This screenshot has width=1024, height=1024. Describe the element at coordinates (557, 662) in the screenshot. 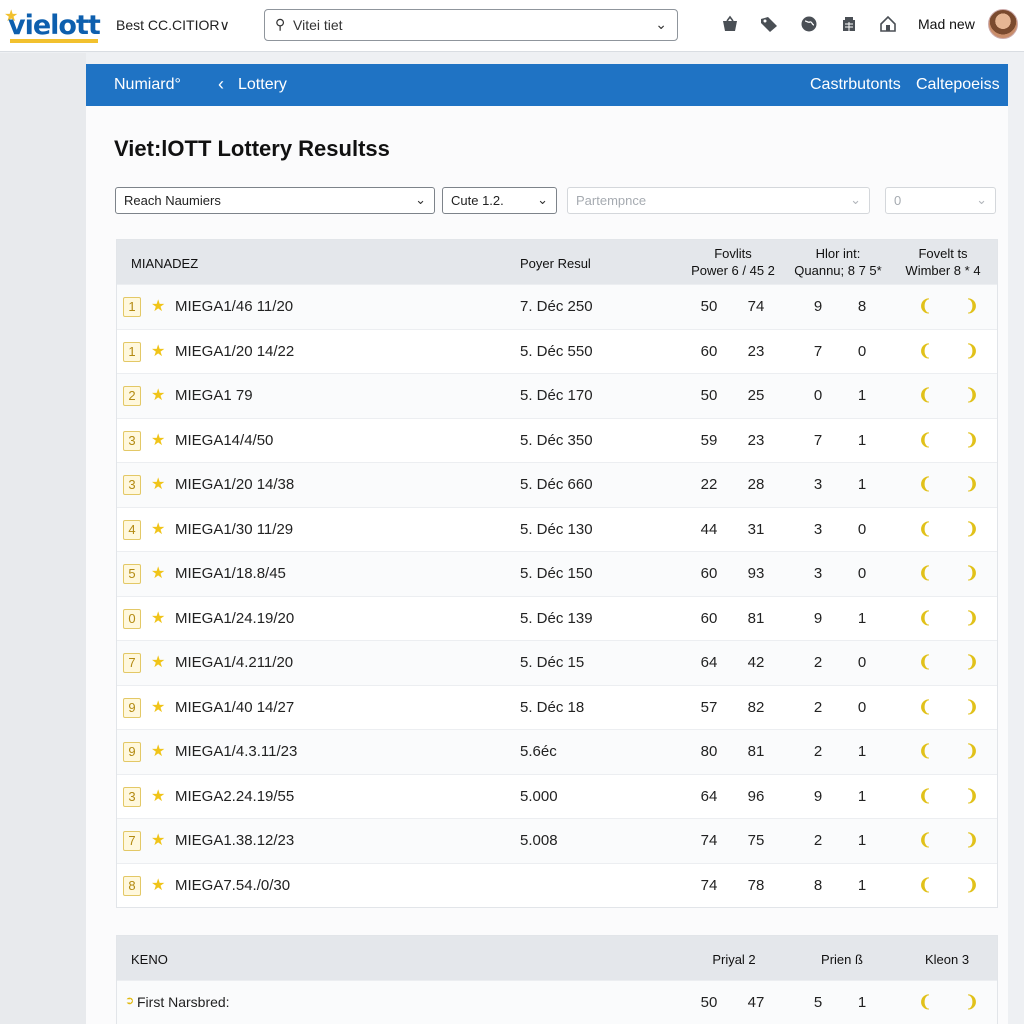

I see `table-row: 7 ★ MIEGA1/4.211/20 5. Déc 15 64 42 2 0 ❨ ❩` at that location.